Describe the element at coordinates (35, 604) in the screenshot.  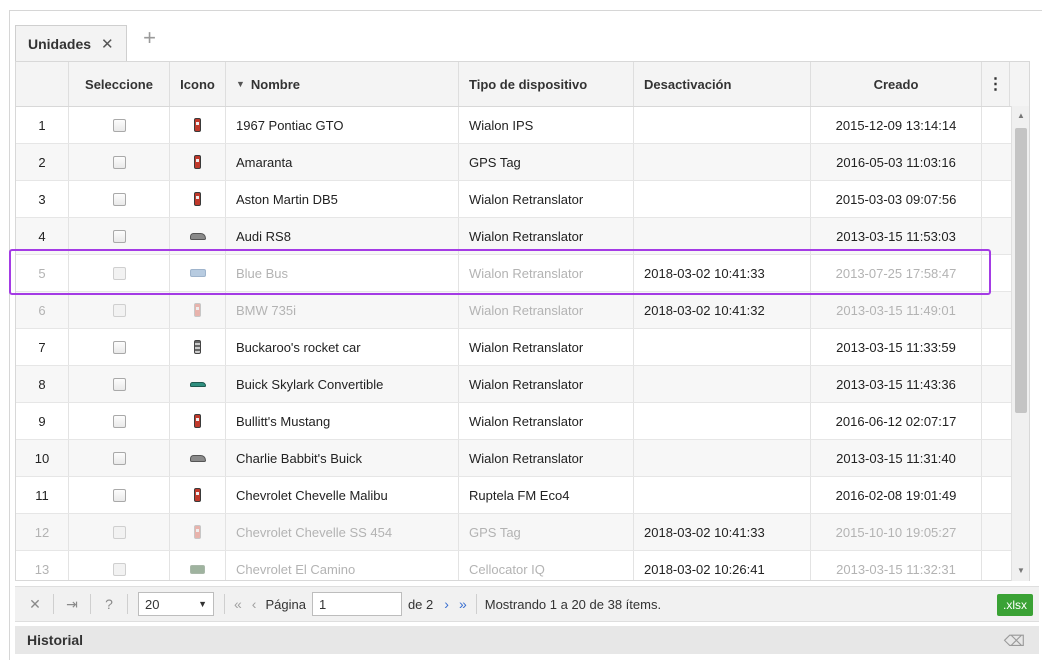
I see `clear-filter-icon: ✕` at that location.